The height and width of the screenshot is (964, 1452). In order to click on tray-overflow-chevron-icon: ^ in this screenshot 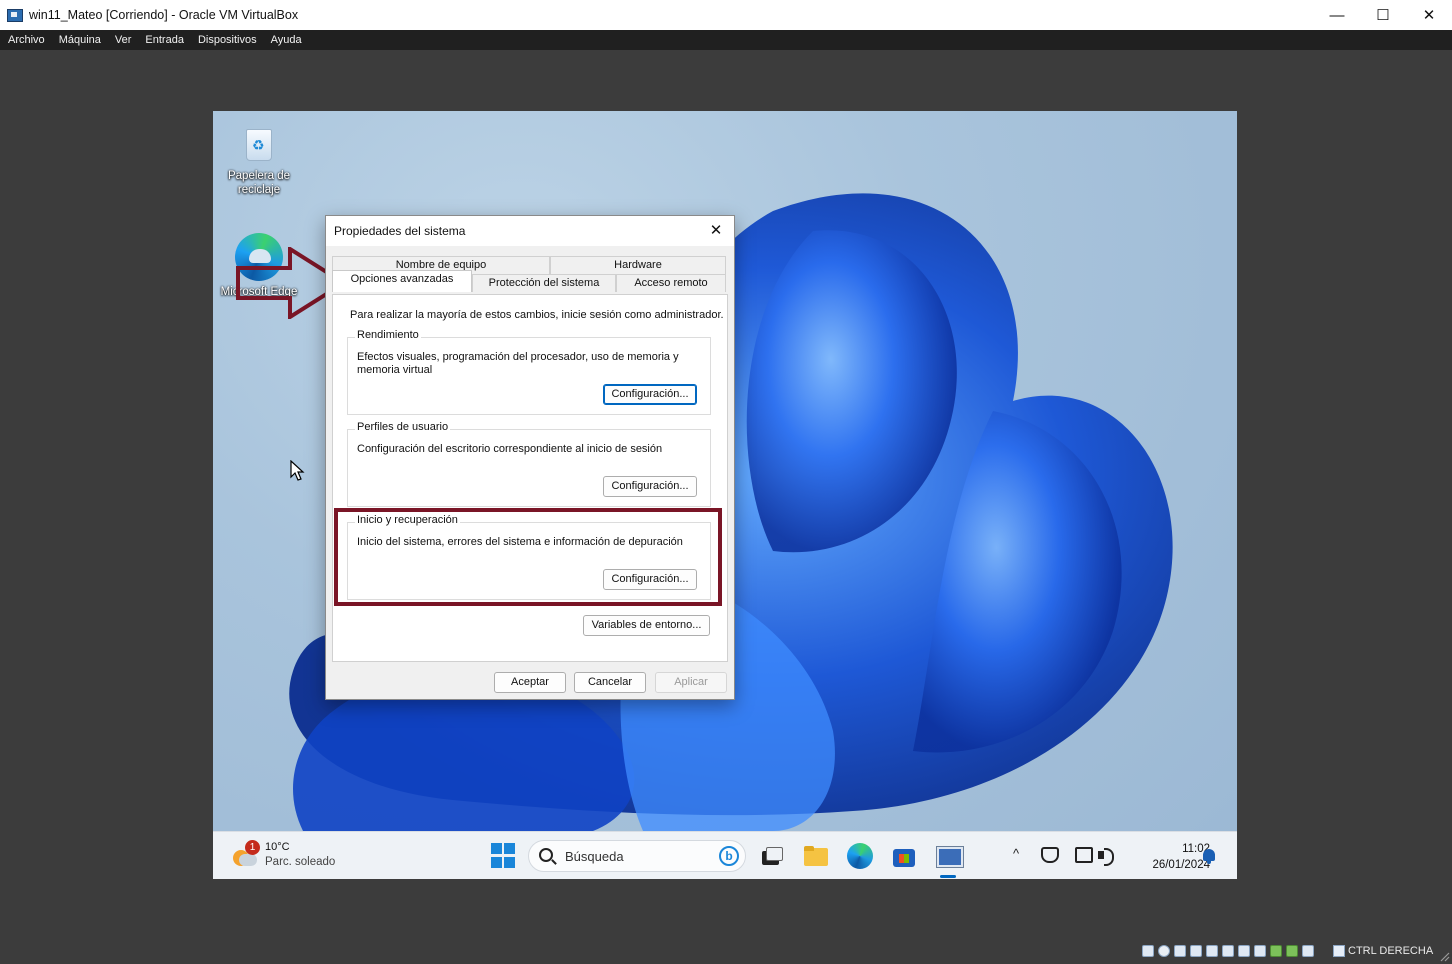, I will do `click(1016, 853)`.